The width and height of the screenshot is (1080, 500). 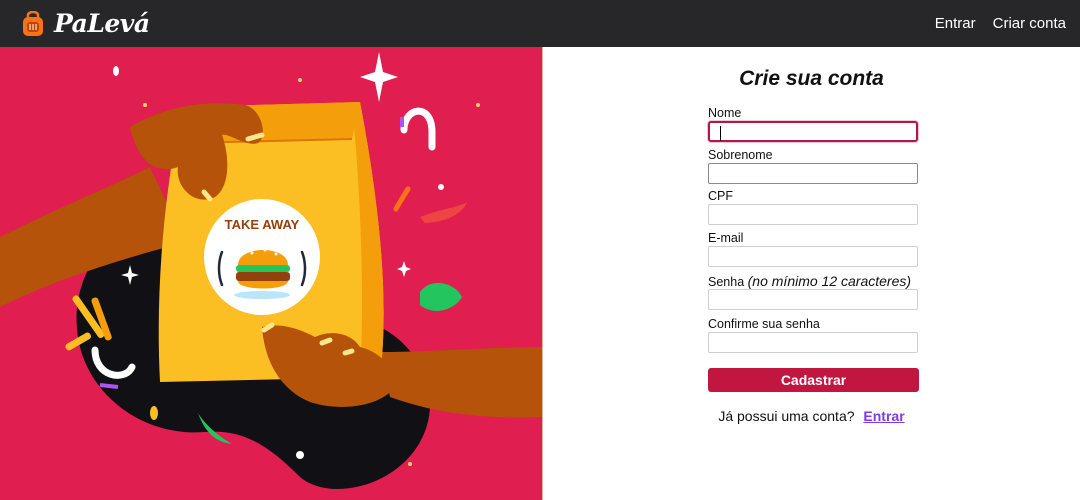 I want to click on backpack-logo-icon, so click(x=33, y=23).